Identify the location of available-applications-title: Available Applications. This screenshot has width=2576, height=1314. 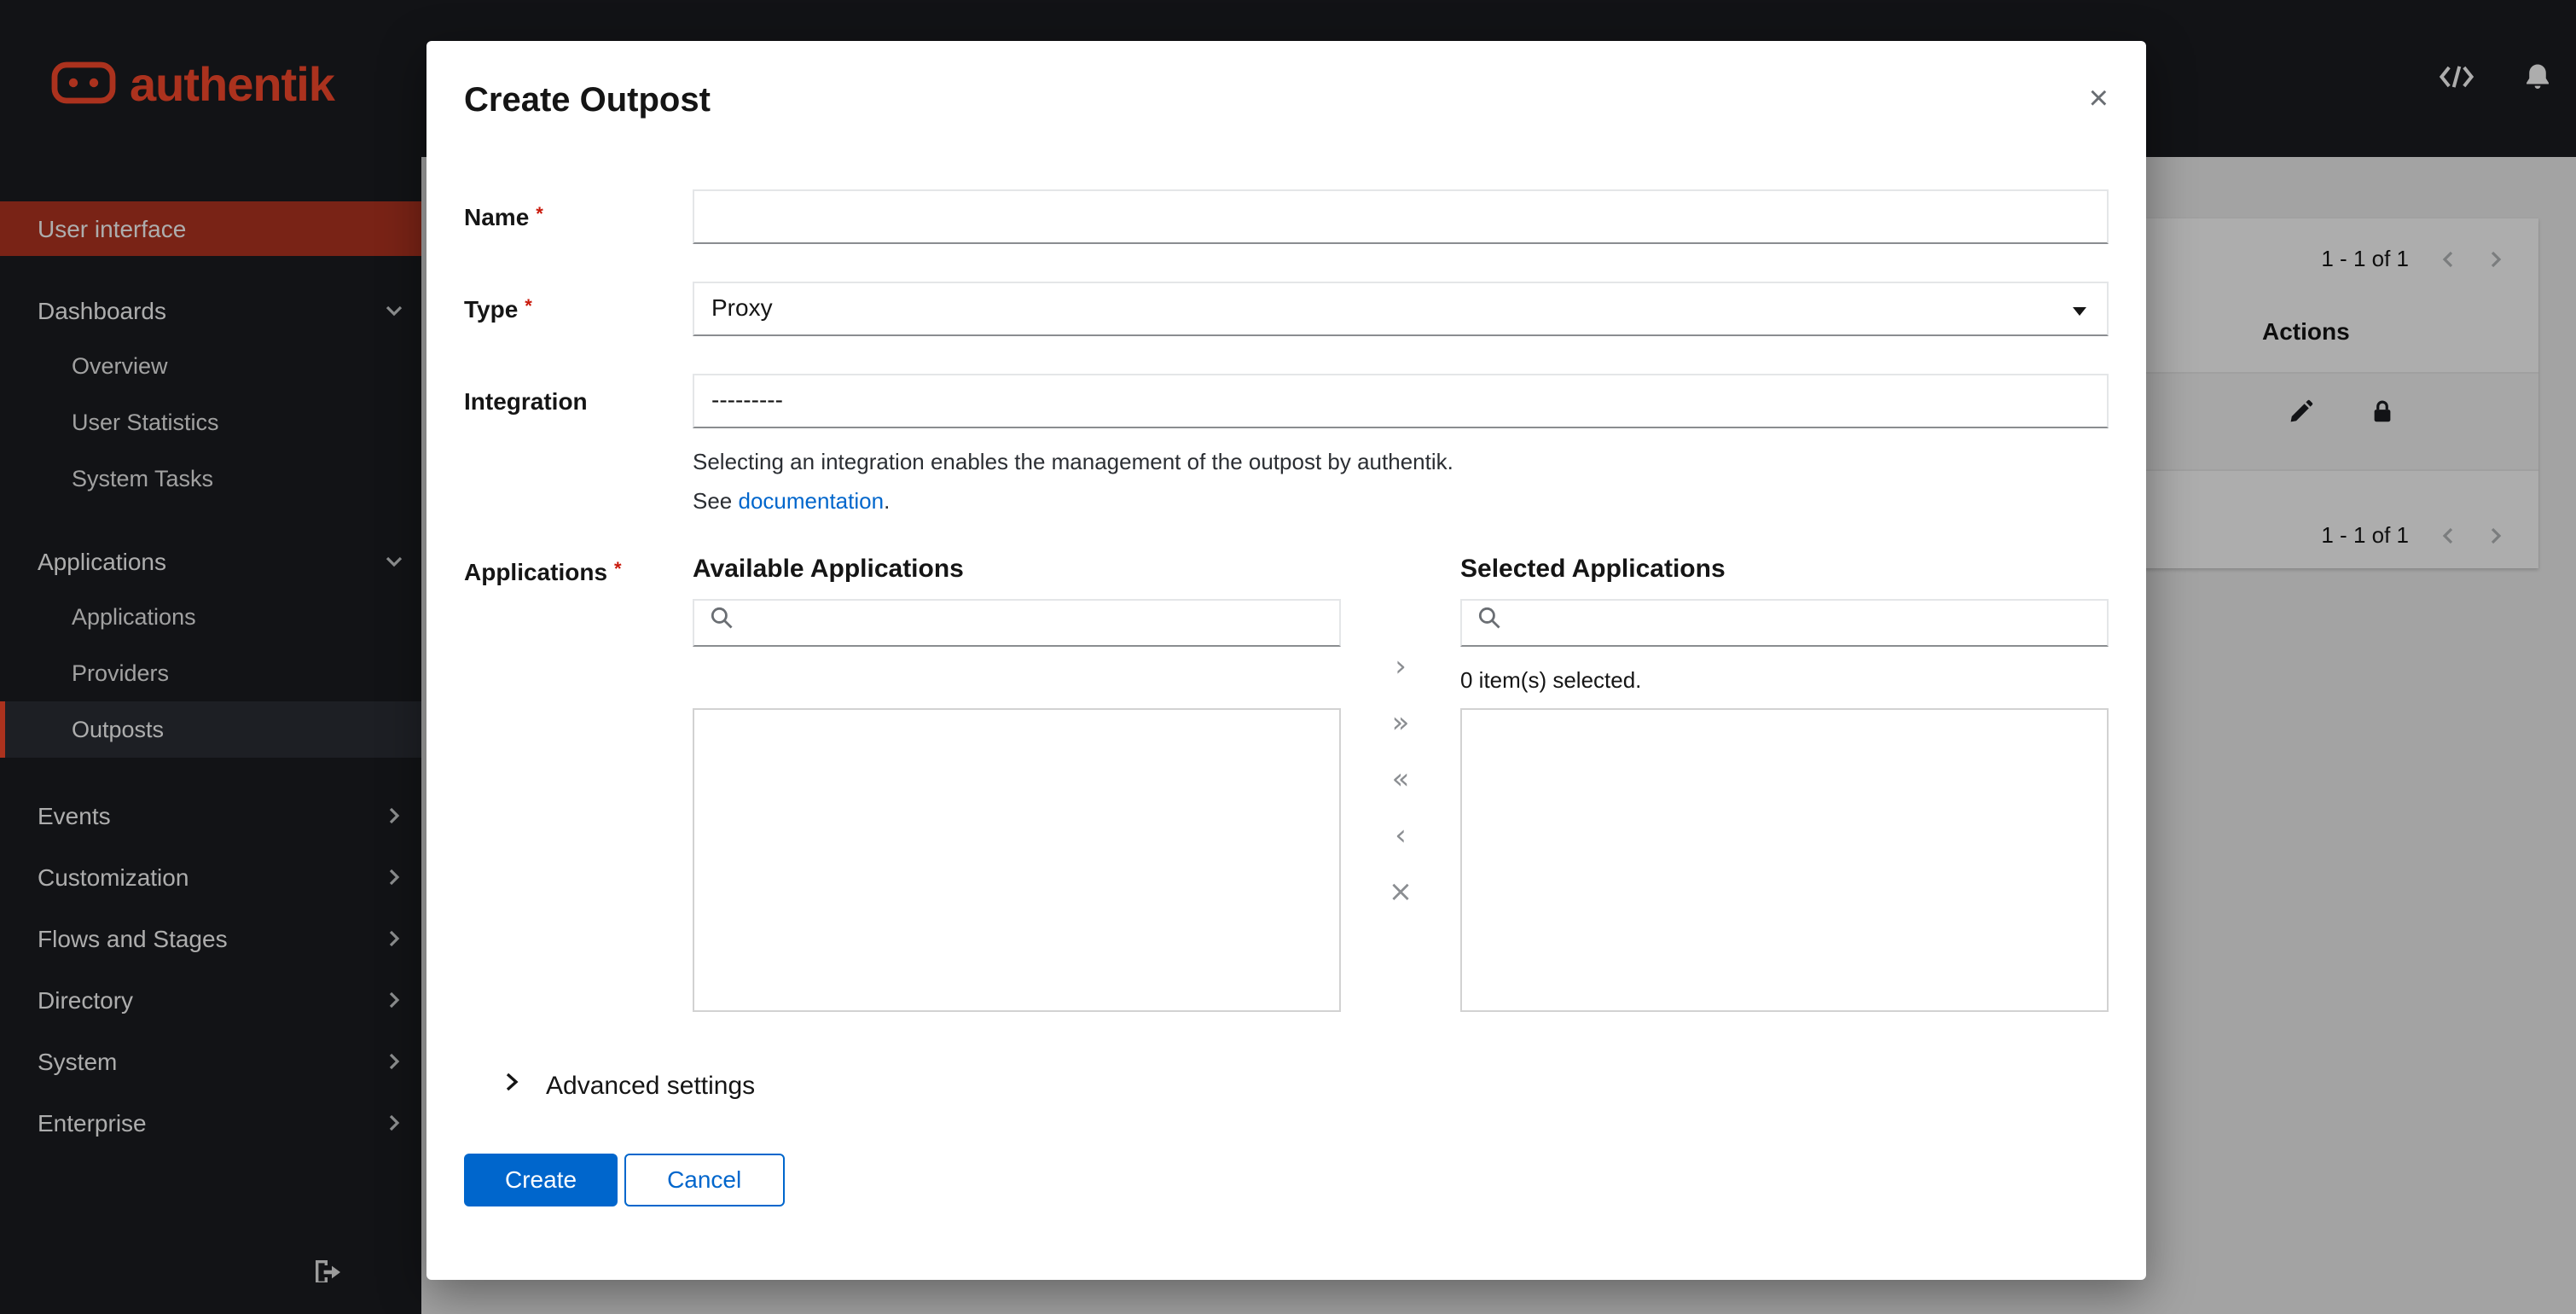
(828, 569).